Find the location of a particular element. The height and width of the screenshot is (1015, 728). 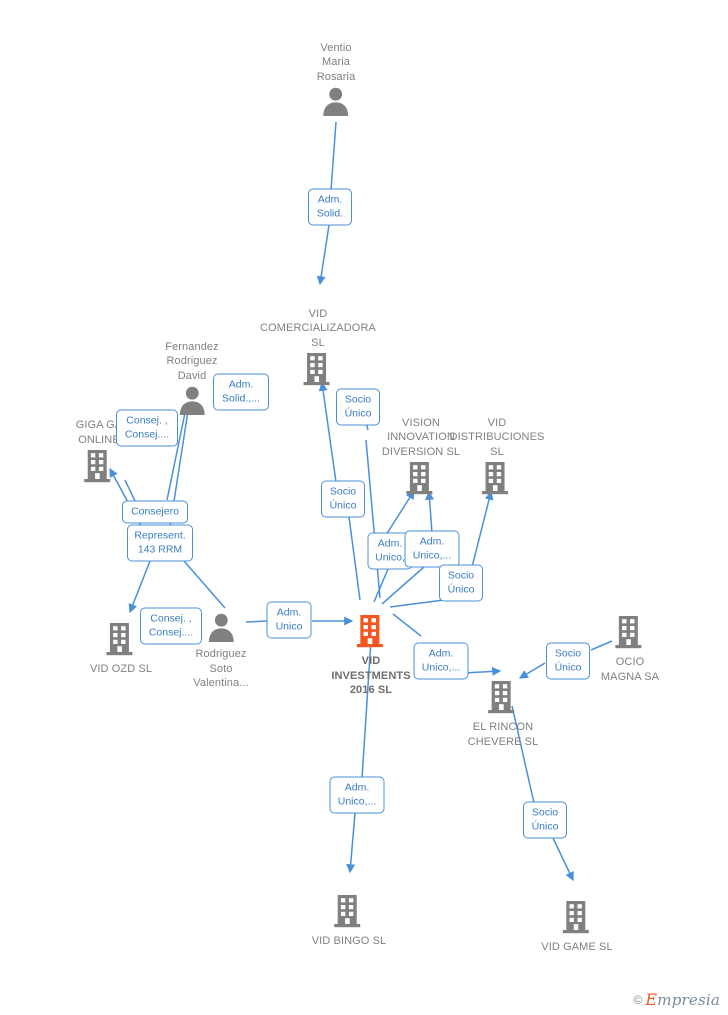

node-ocio: OCIO MAGNA SA is located at coordinates (630, 649).